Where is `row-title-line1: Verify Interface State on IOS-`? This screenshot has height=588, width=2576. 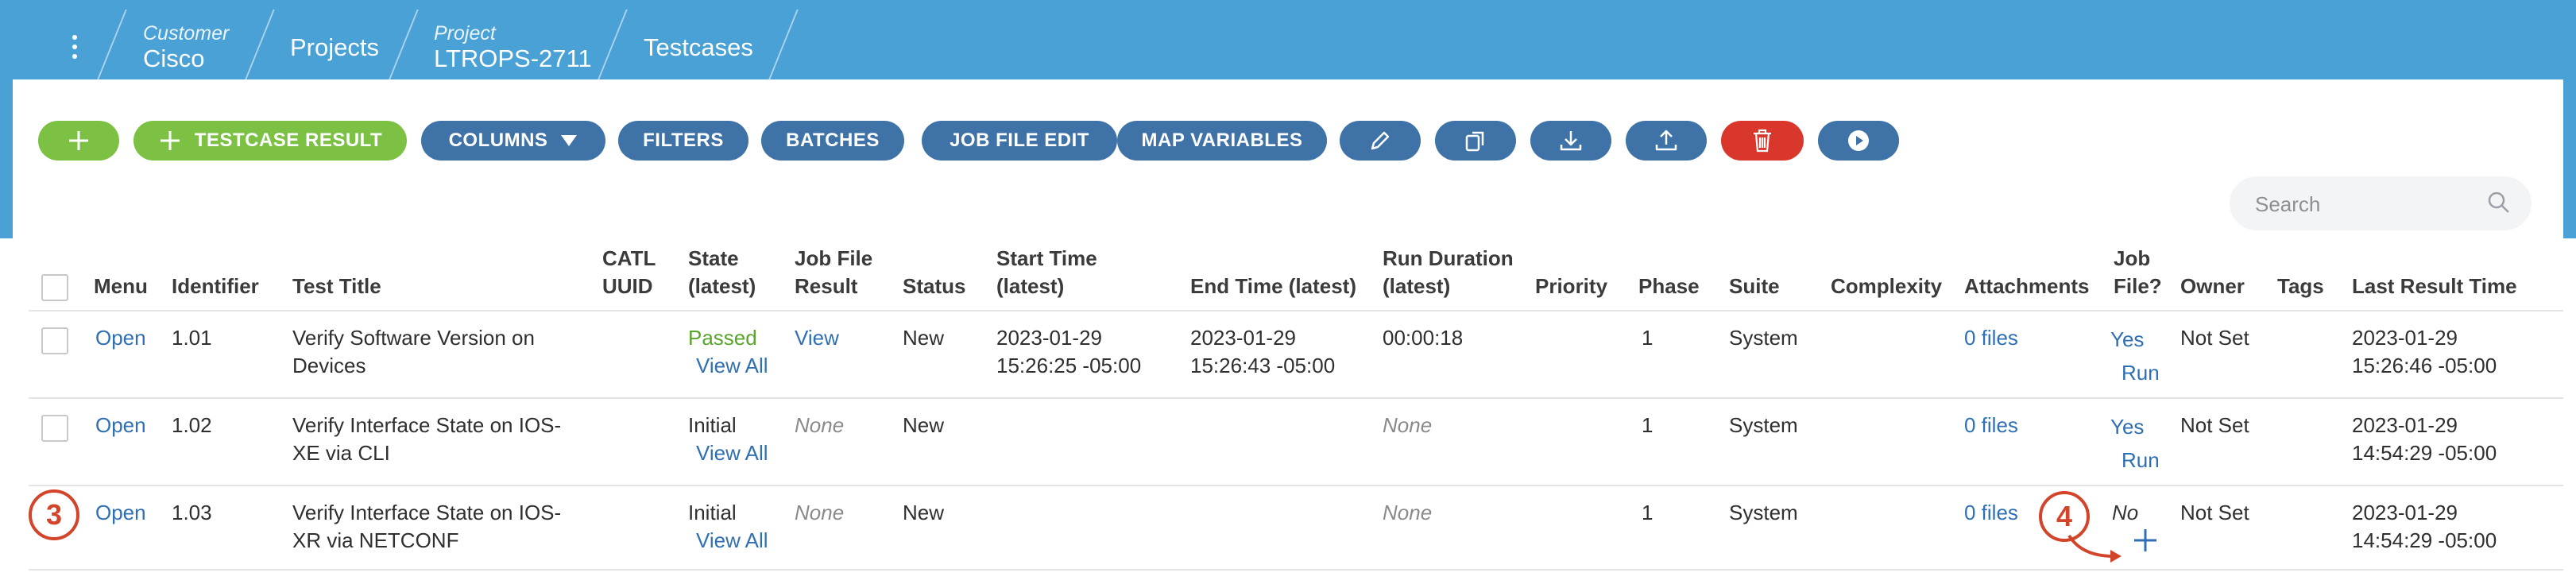 row-title-line1: Verify Interface State on IOS- is located at coordinates (427, 512).